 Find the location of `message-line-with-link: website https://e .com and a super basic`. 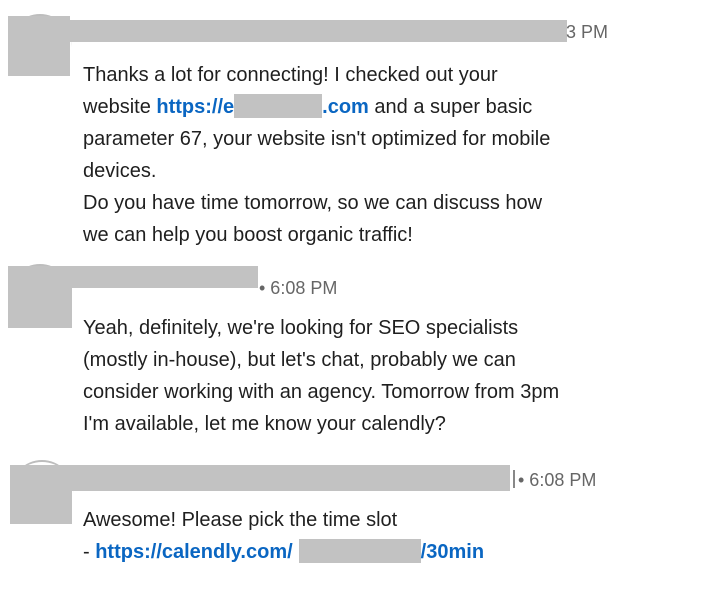

message-line-with-link: website https://e .com and a super basic is located at coordinates (393, 107).